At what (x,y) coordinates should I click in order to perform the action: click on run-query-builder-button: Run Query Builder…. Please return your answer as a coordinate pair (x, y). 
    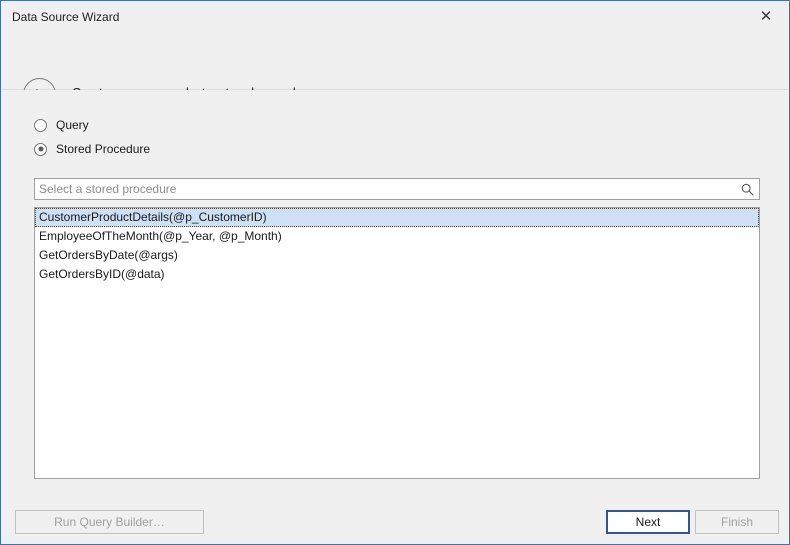
    Looking at the image, I should click on (109, 522).